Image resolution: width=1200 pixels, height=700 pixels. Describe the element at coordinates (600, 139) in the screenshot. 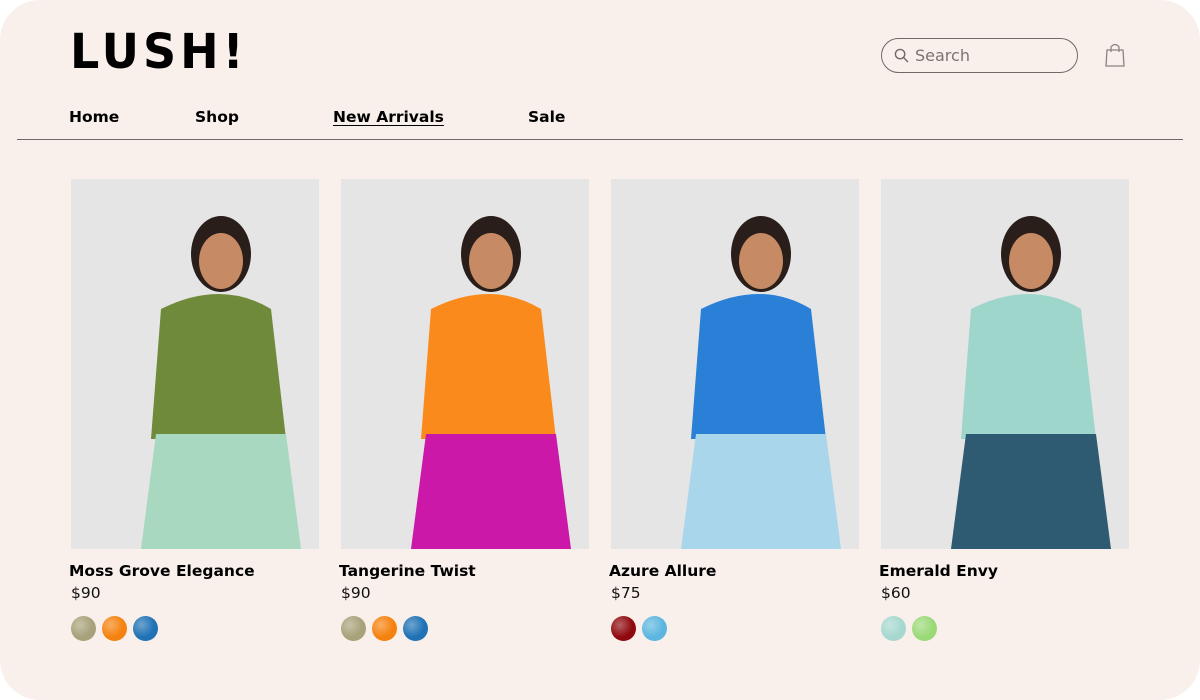

I see `header-divider` at that location.